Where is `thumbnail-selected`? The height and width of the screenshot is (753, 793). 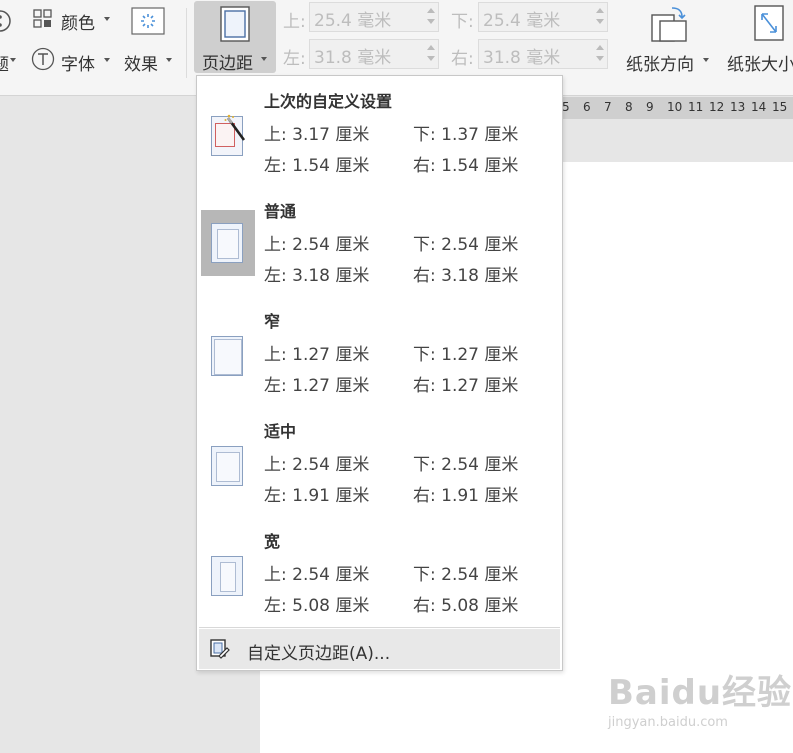
thumbnail-selected is located at coordinates (228, 243).